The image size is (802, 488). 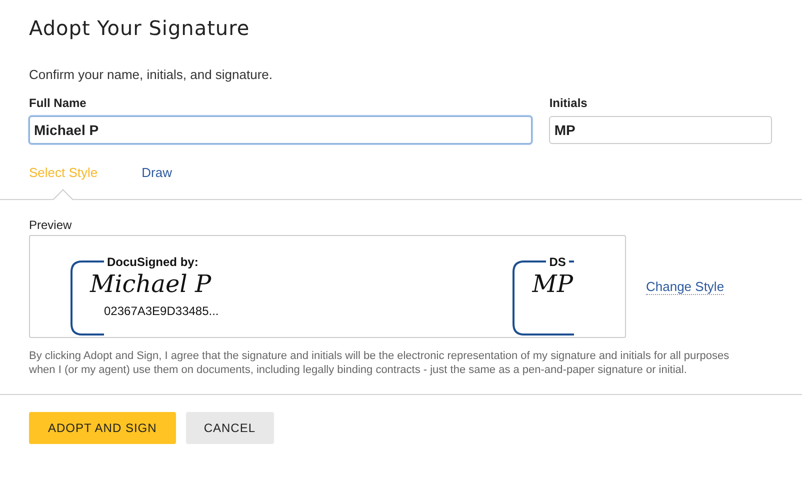 What do you see at coordinates (379, 363) in the screenshot?
I see `disclaimer-text: By clicking Adopt and Sign, I agree that the signature and initials will be the electronic representation of my signature and initials for all purposes when I (or my agent) use them on documents, including legally binding contracts - just the same as a pen-and-paper signature or initial.` at bounding box center [379, 363].